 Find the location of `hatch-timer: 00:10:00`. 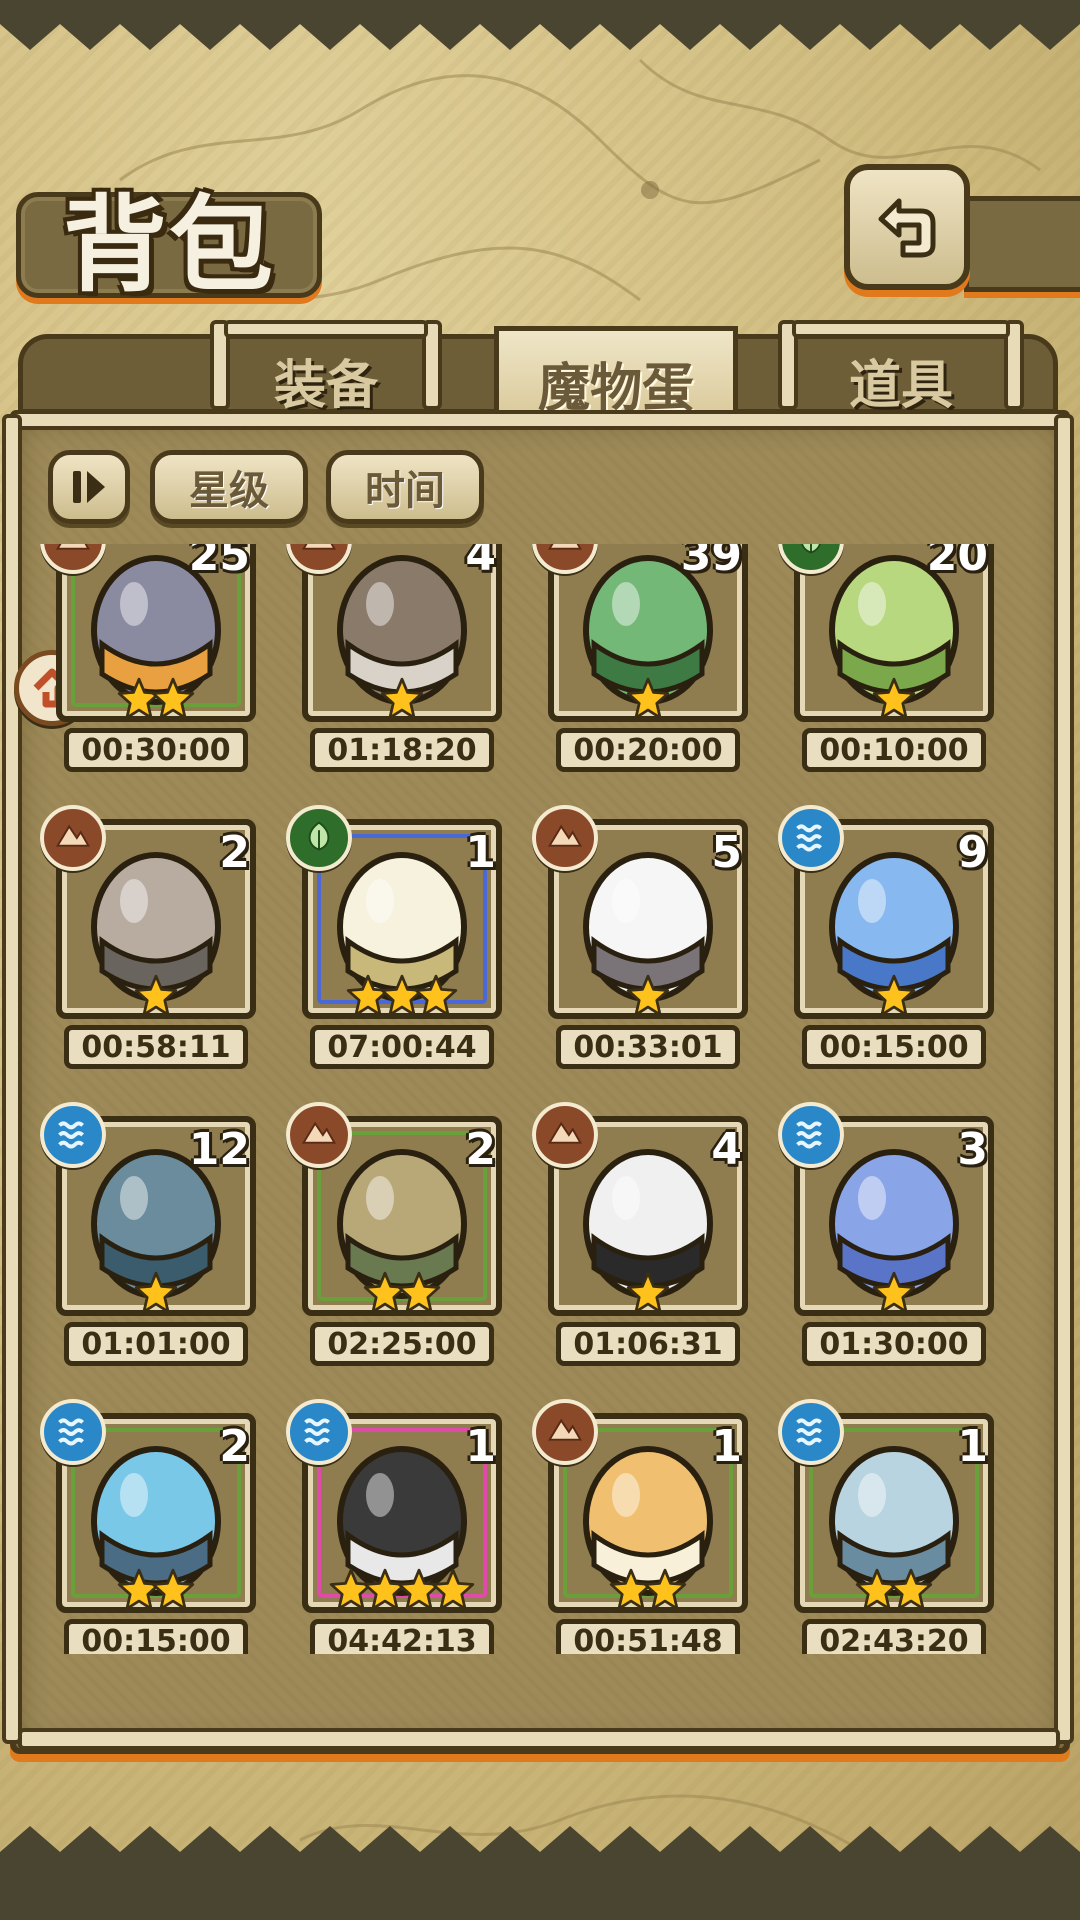

hatch-timer: 00:10:00 is located at coordinates (894, 750).